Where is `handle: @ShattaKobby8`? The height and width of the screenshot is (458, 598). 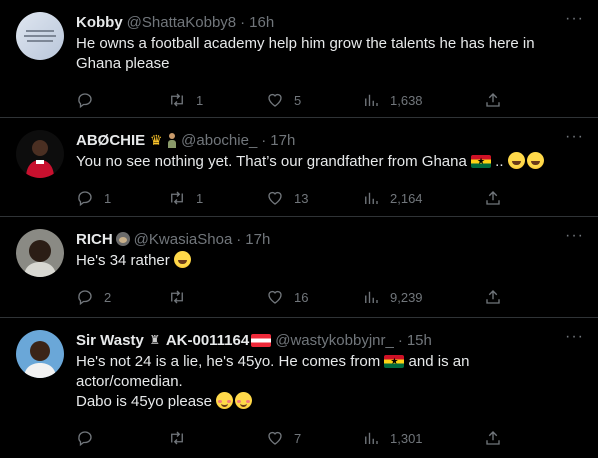
handle: @ShattaKobby8 is located at coordinates (181, 22).